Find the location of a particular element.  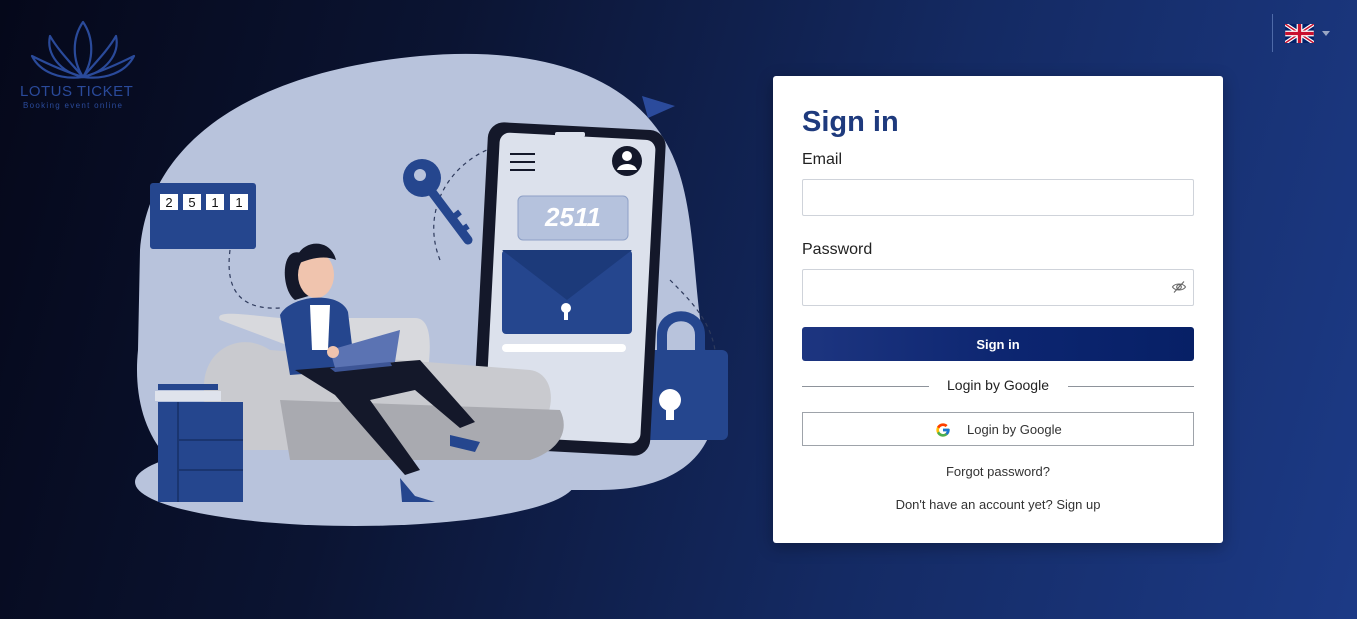

logo-title: LOTUS TICKET is located at coordinates (77, 91).